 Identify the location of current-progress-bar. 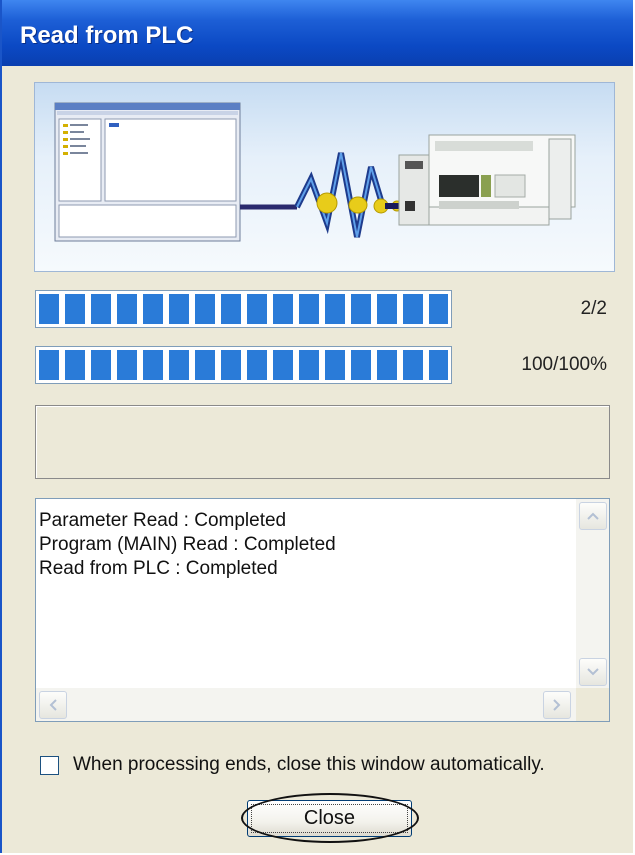
(243, 365).